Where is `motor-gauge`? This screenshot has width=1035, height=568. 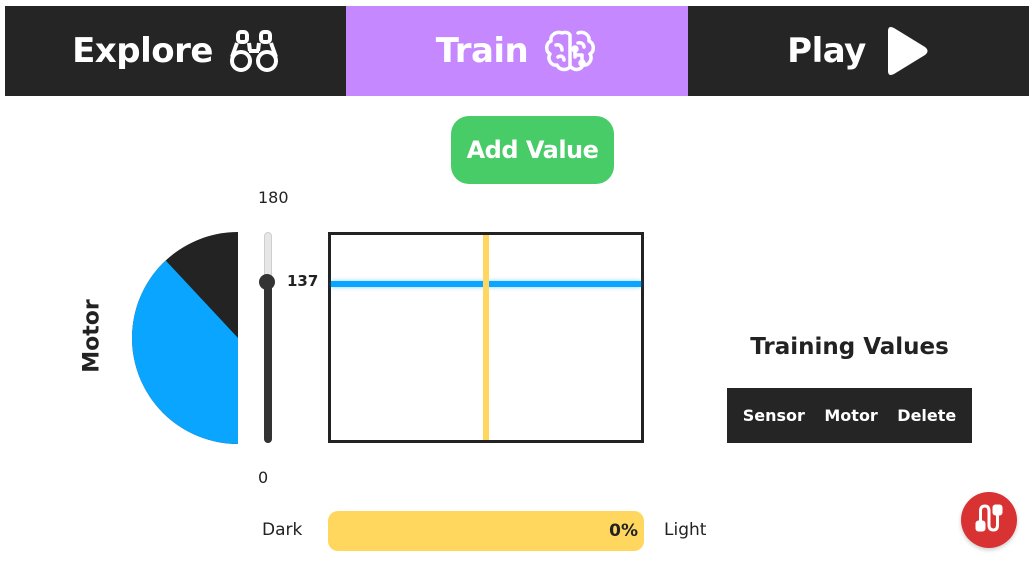 motor-gauge is located at coordinates (185, 338).